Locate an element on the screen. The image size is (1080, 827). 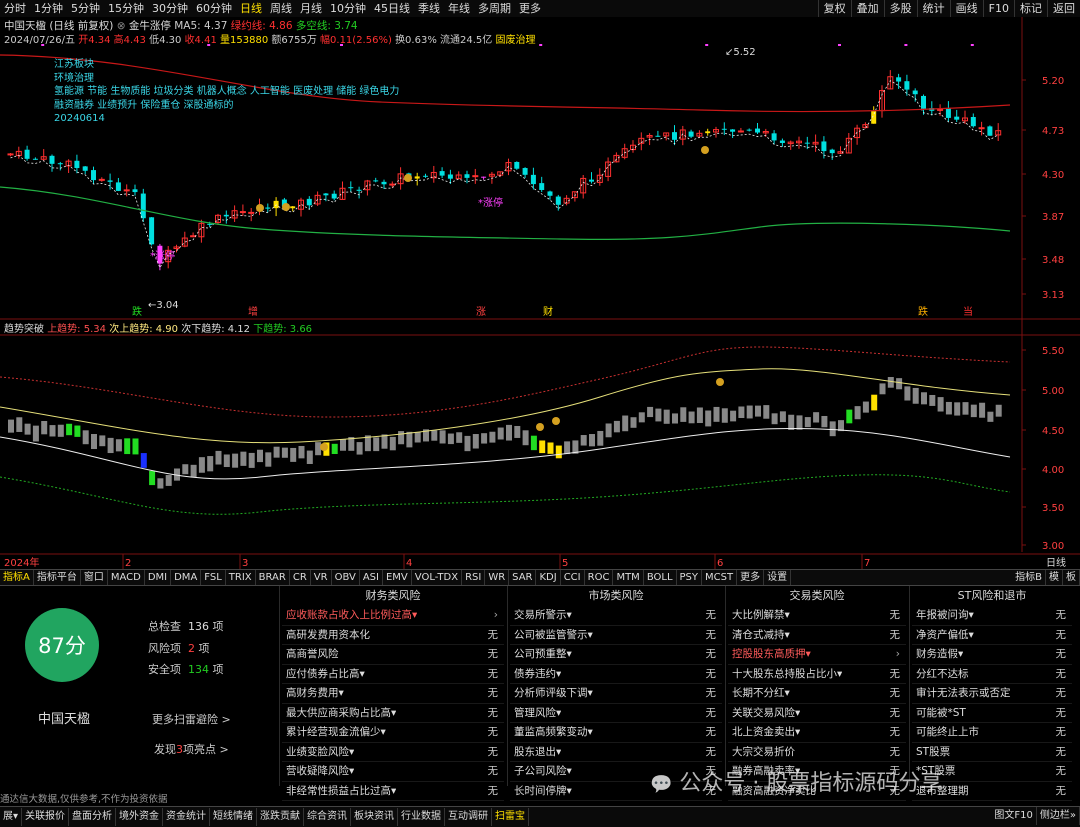
bottom-tab: 综合资讯 is located at coordinates (328, 817).